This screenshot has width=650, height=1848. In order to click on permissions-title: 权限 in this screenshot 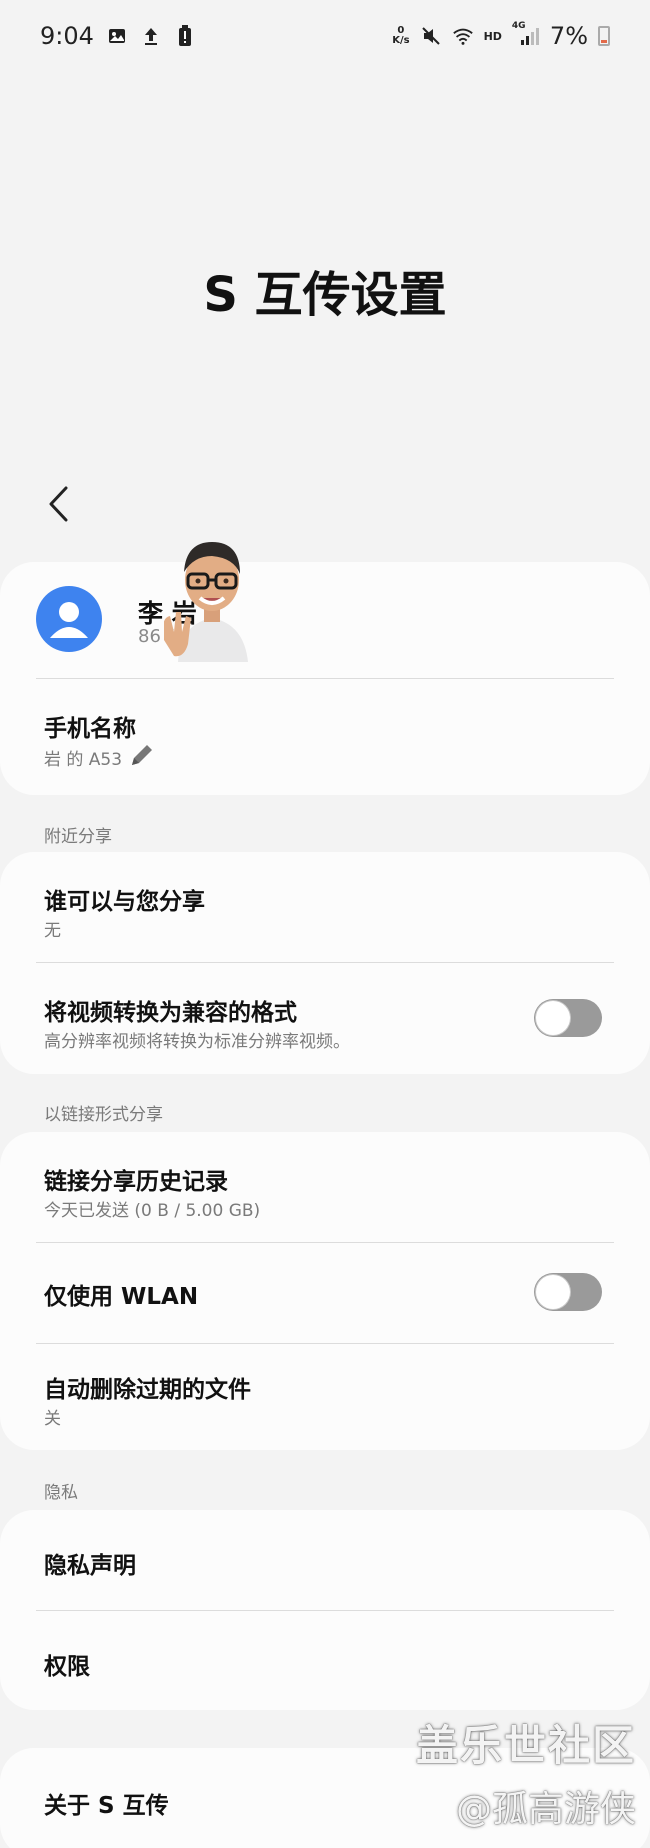, I will do `click(67, 1667)`.